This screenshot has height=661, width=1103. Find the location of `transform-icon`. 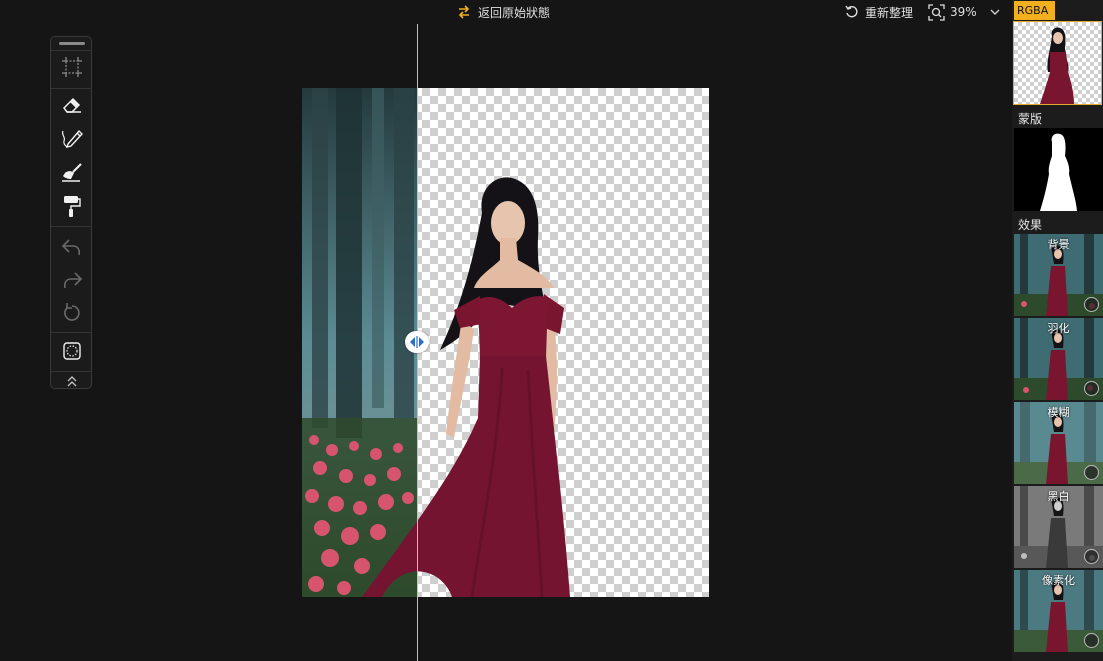

transform-icon is located at coordinates (72, 67).